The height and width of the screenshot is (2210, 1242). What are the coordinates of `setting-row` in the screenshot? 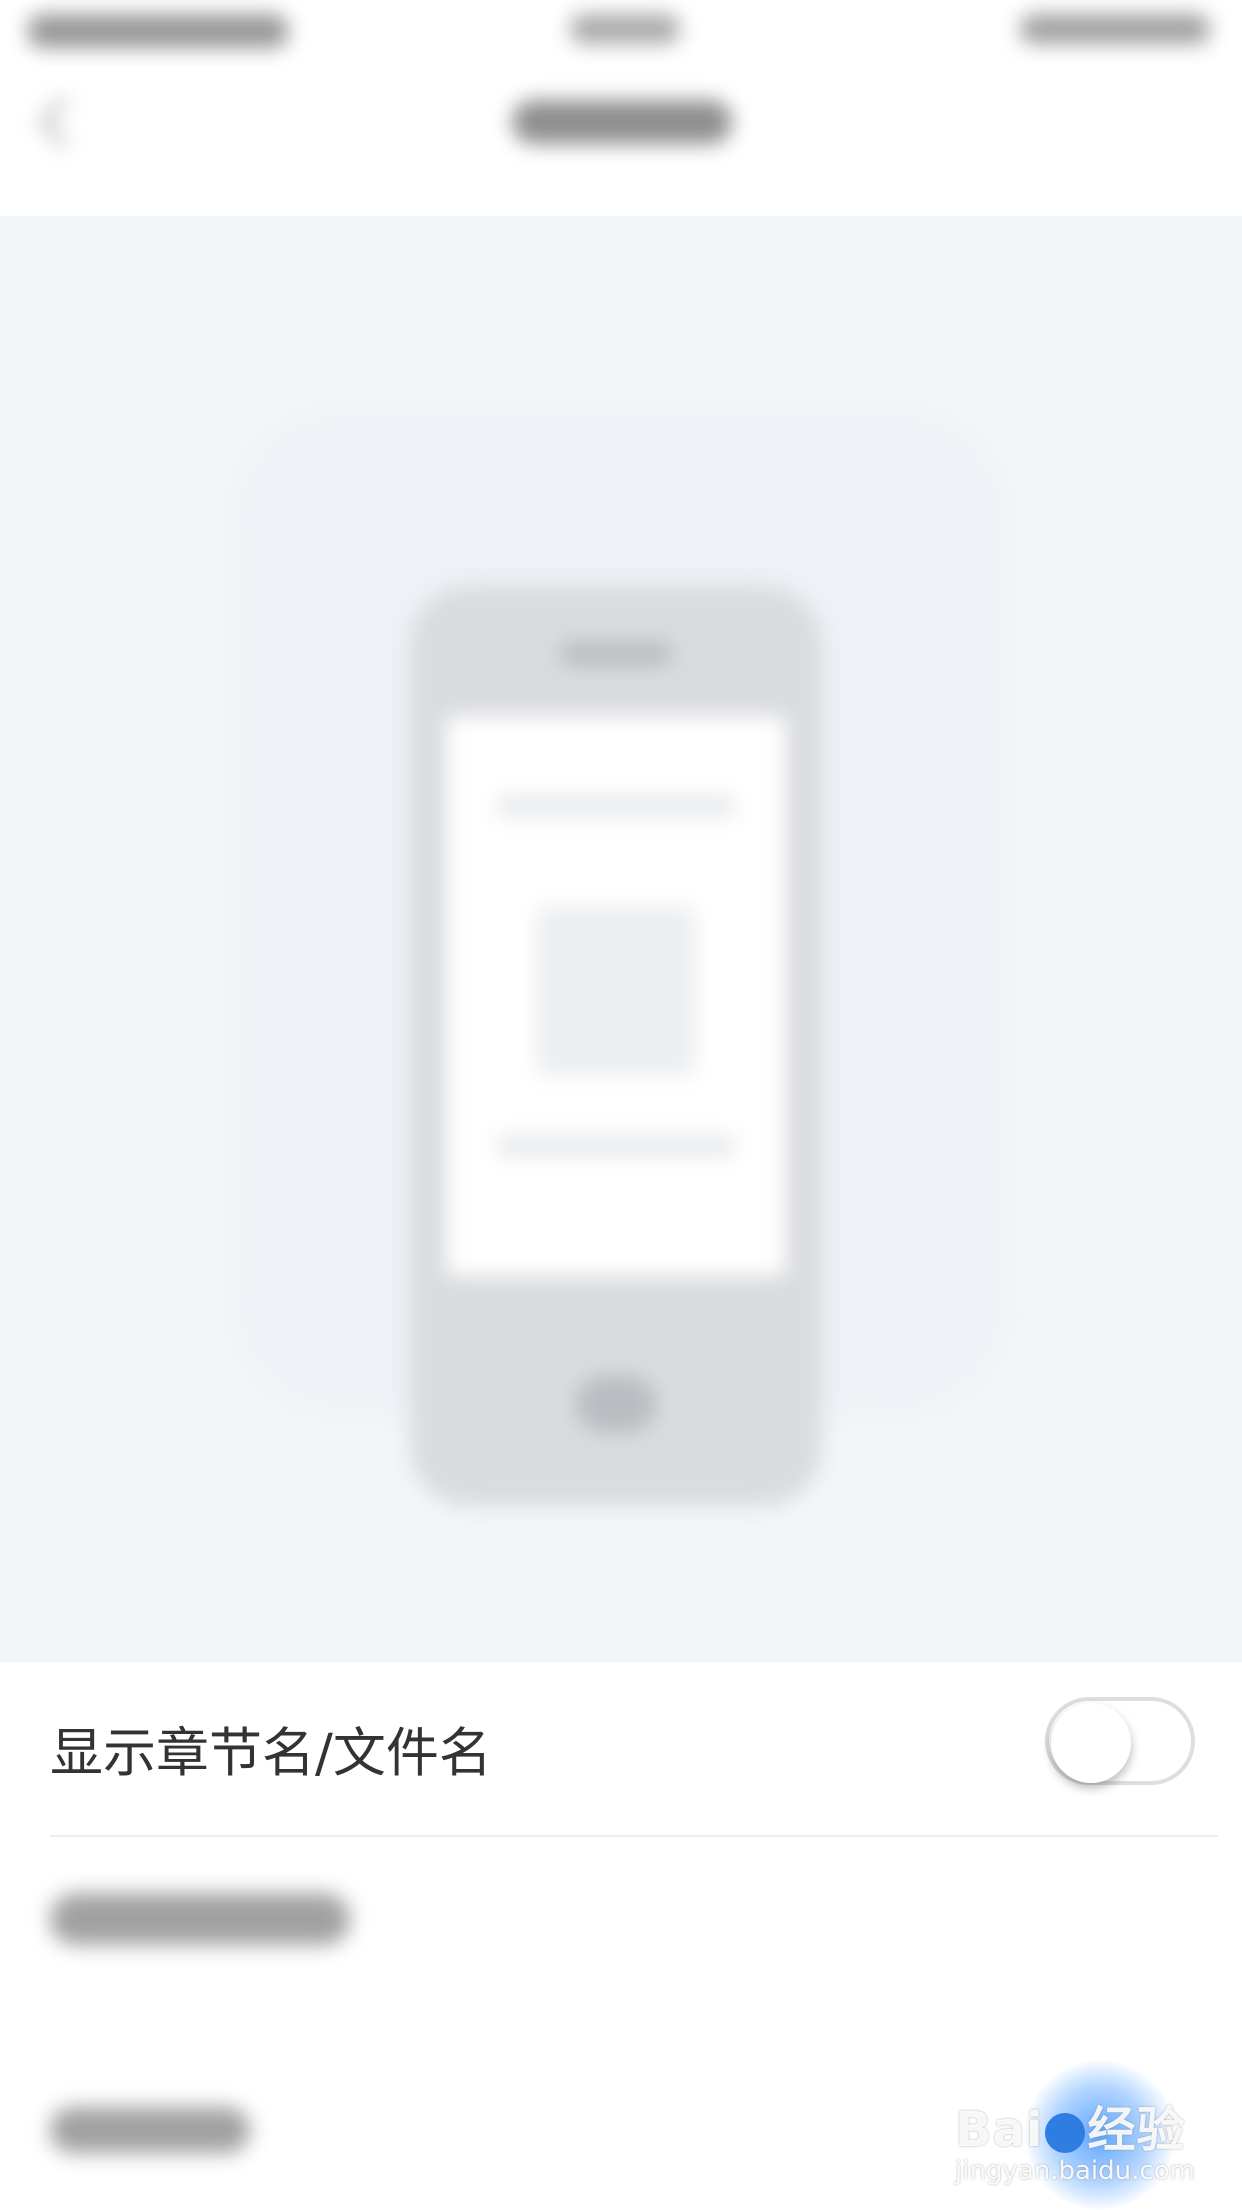 It's located at (621, 1922).